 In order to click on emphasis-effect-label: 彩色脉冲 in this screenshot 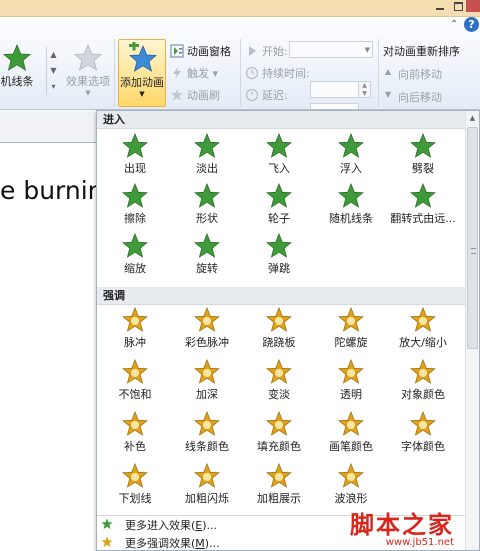, I will do `click(207, 342)`.